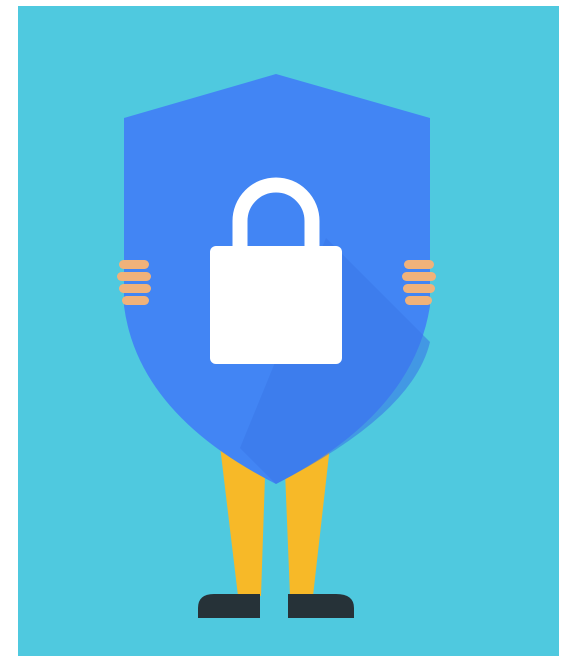 This screenshot has height=662, width=562. Describe the element at coordinates (229, 606) in the screenshot. I see `left-shoe-icon` at that location.